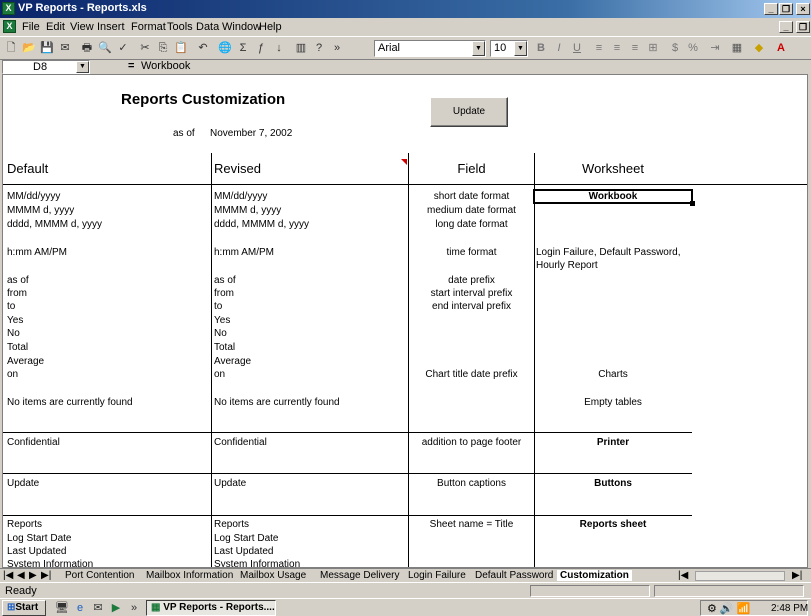 This screenshot has width=811, height=616. What do you see at coordinates (469, 112) in the screenshot?
I see `update-button: Update` at bounding box center [469, 112].